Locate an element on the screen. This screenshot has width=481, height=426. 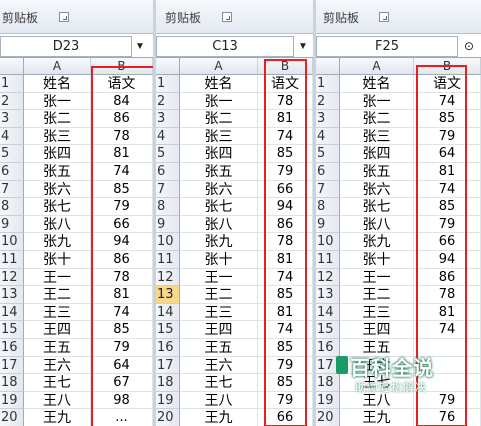
row-header: 18 is located at coordinates (168, 383).